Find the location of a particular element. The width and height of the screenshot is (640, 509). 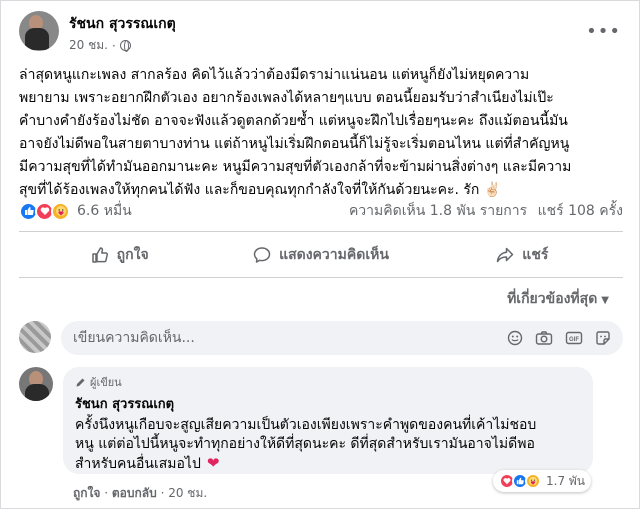

share-button: แชร์ is located at coordinates (522, 255).